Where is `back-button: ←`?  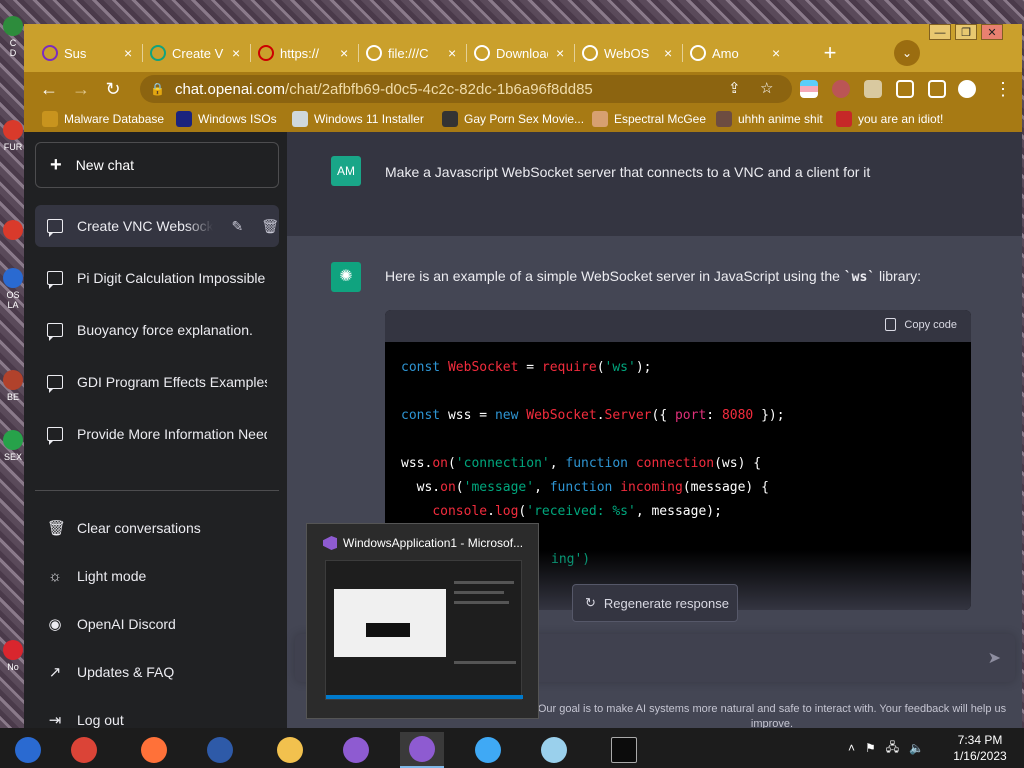 back-button: ← is located at coordinates (49, 89).